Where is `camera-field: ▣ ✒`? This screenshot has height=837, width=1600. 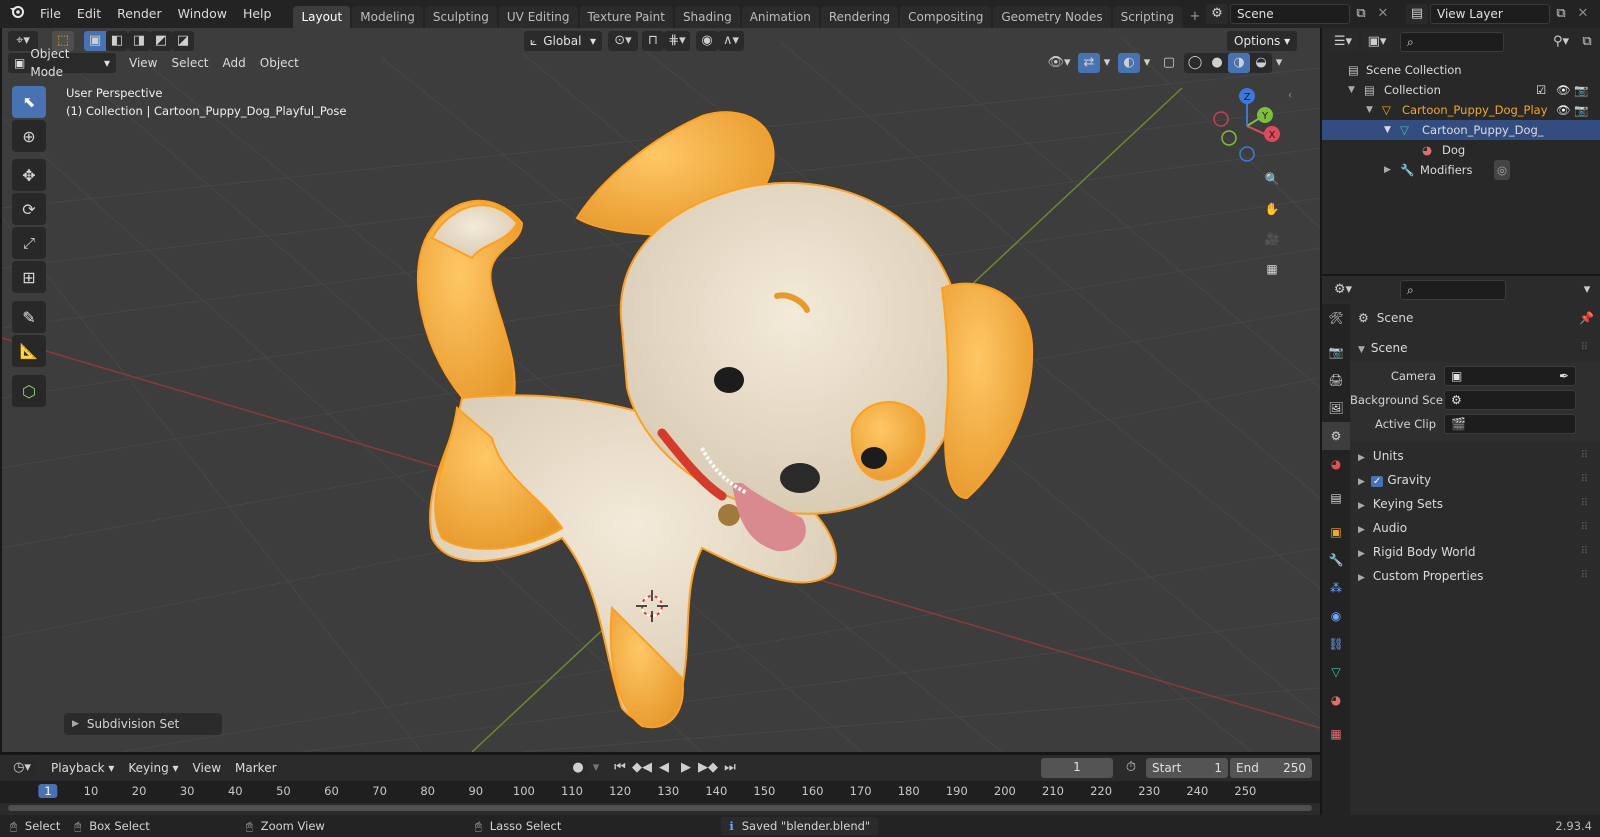 camera-field: ▣ ✒ is located at coordinates (1510, 376).